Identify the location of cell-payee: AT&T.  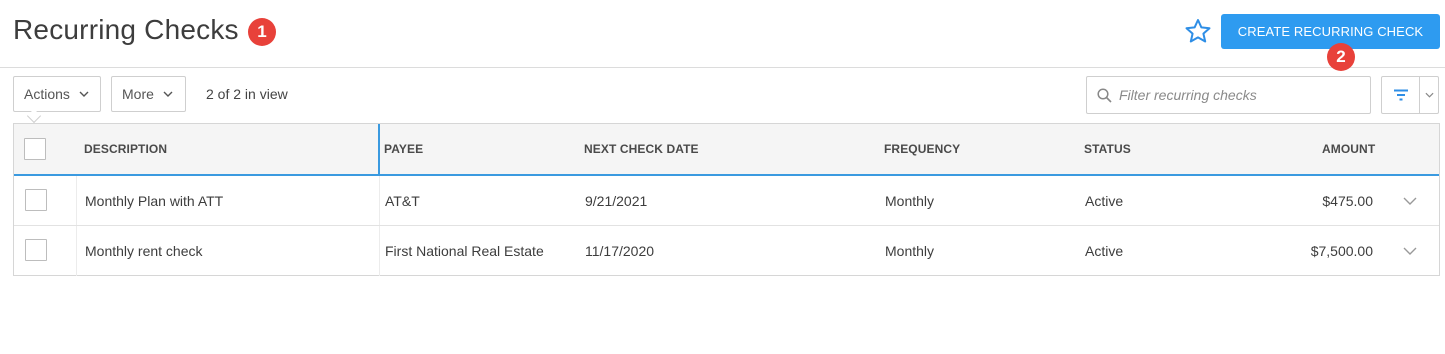
(402, 201).